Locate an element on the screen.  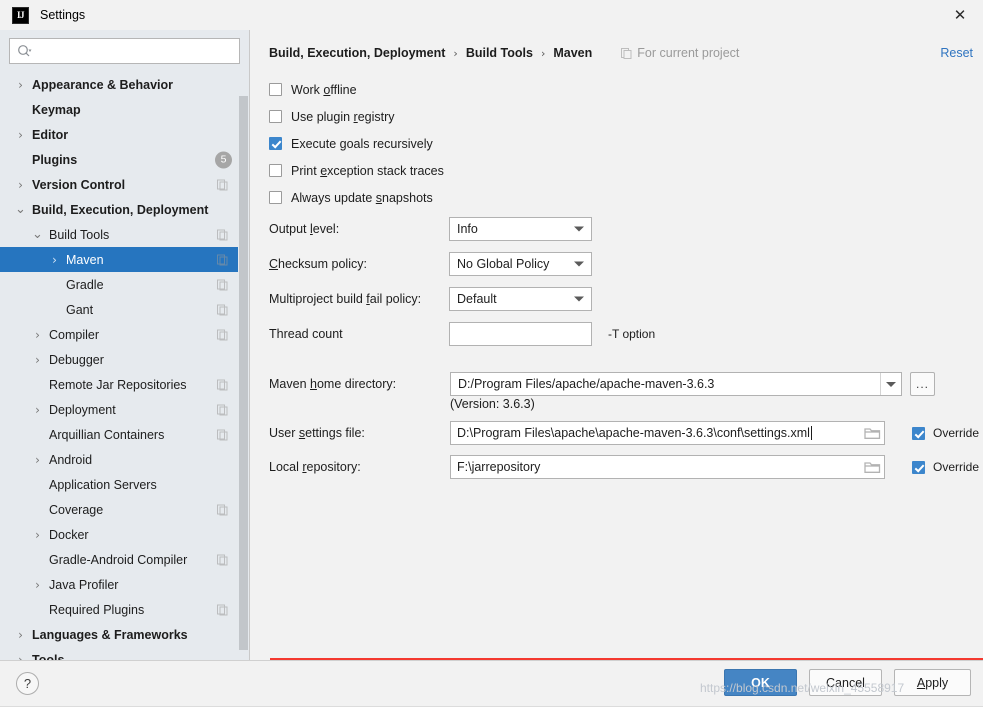
sidebar-item-debugger: › Debugger is located at coordinates (124, 359).